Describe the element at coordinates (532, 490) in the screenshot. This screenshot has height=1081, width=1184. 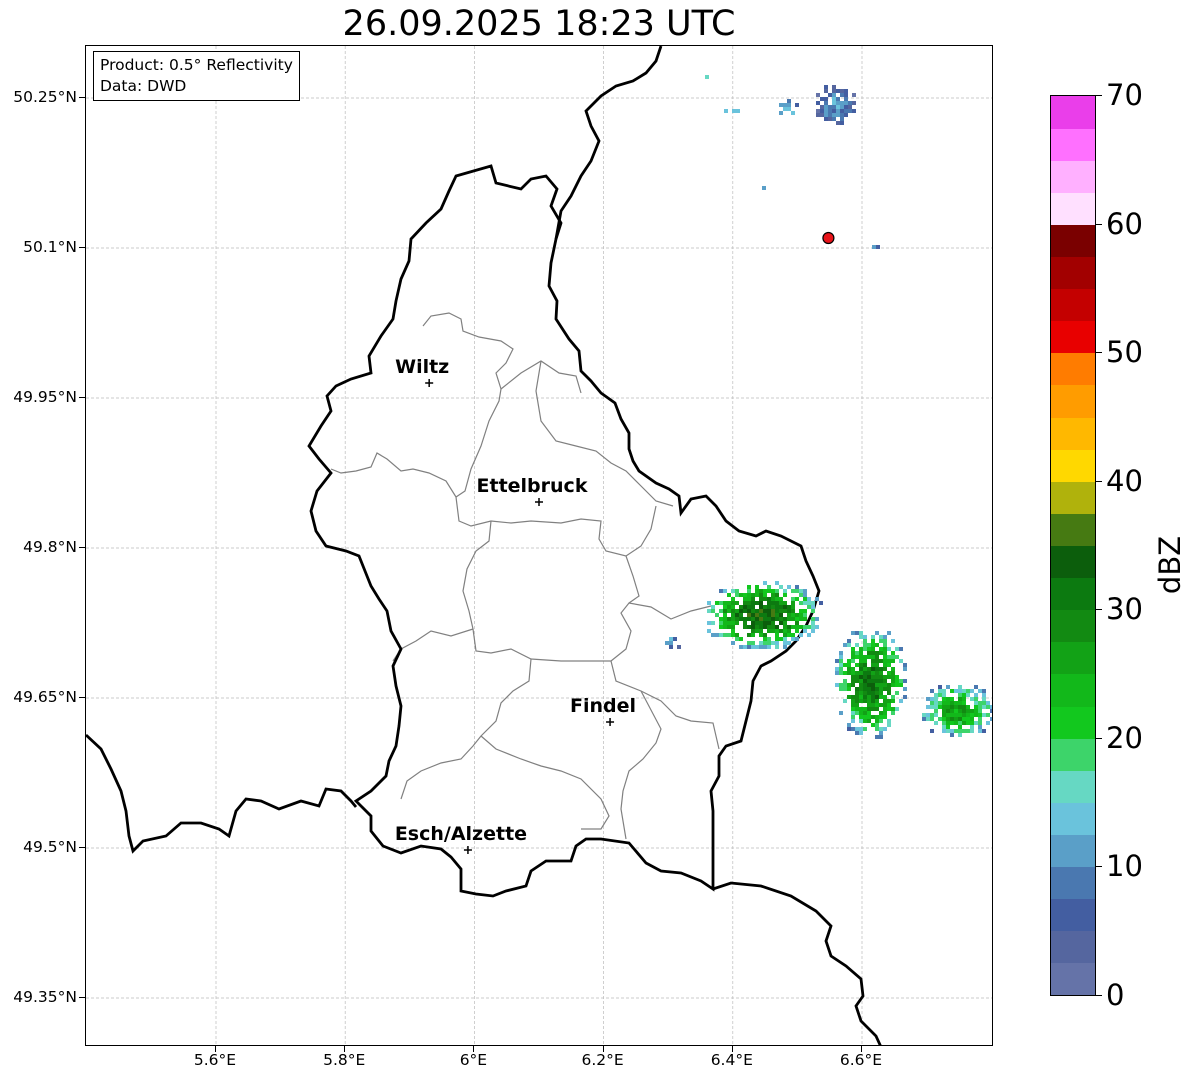
I see `city-ettelbruck: Ettelbruck` at that location.